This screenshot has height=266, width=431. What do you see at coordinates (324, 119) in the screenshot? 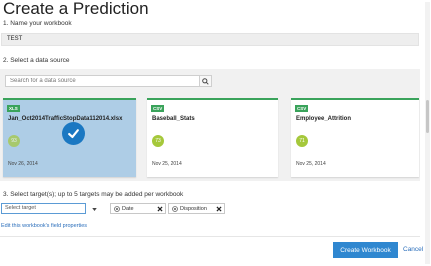
I see `data-source-name: Employee_Attrition` at bounding box center [324, 119].